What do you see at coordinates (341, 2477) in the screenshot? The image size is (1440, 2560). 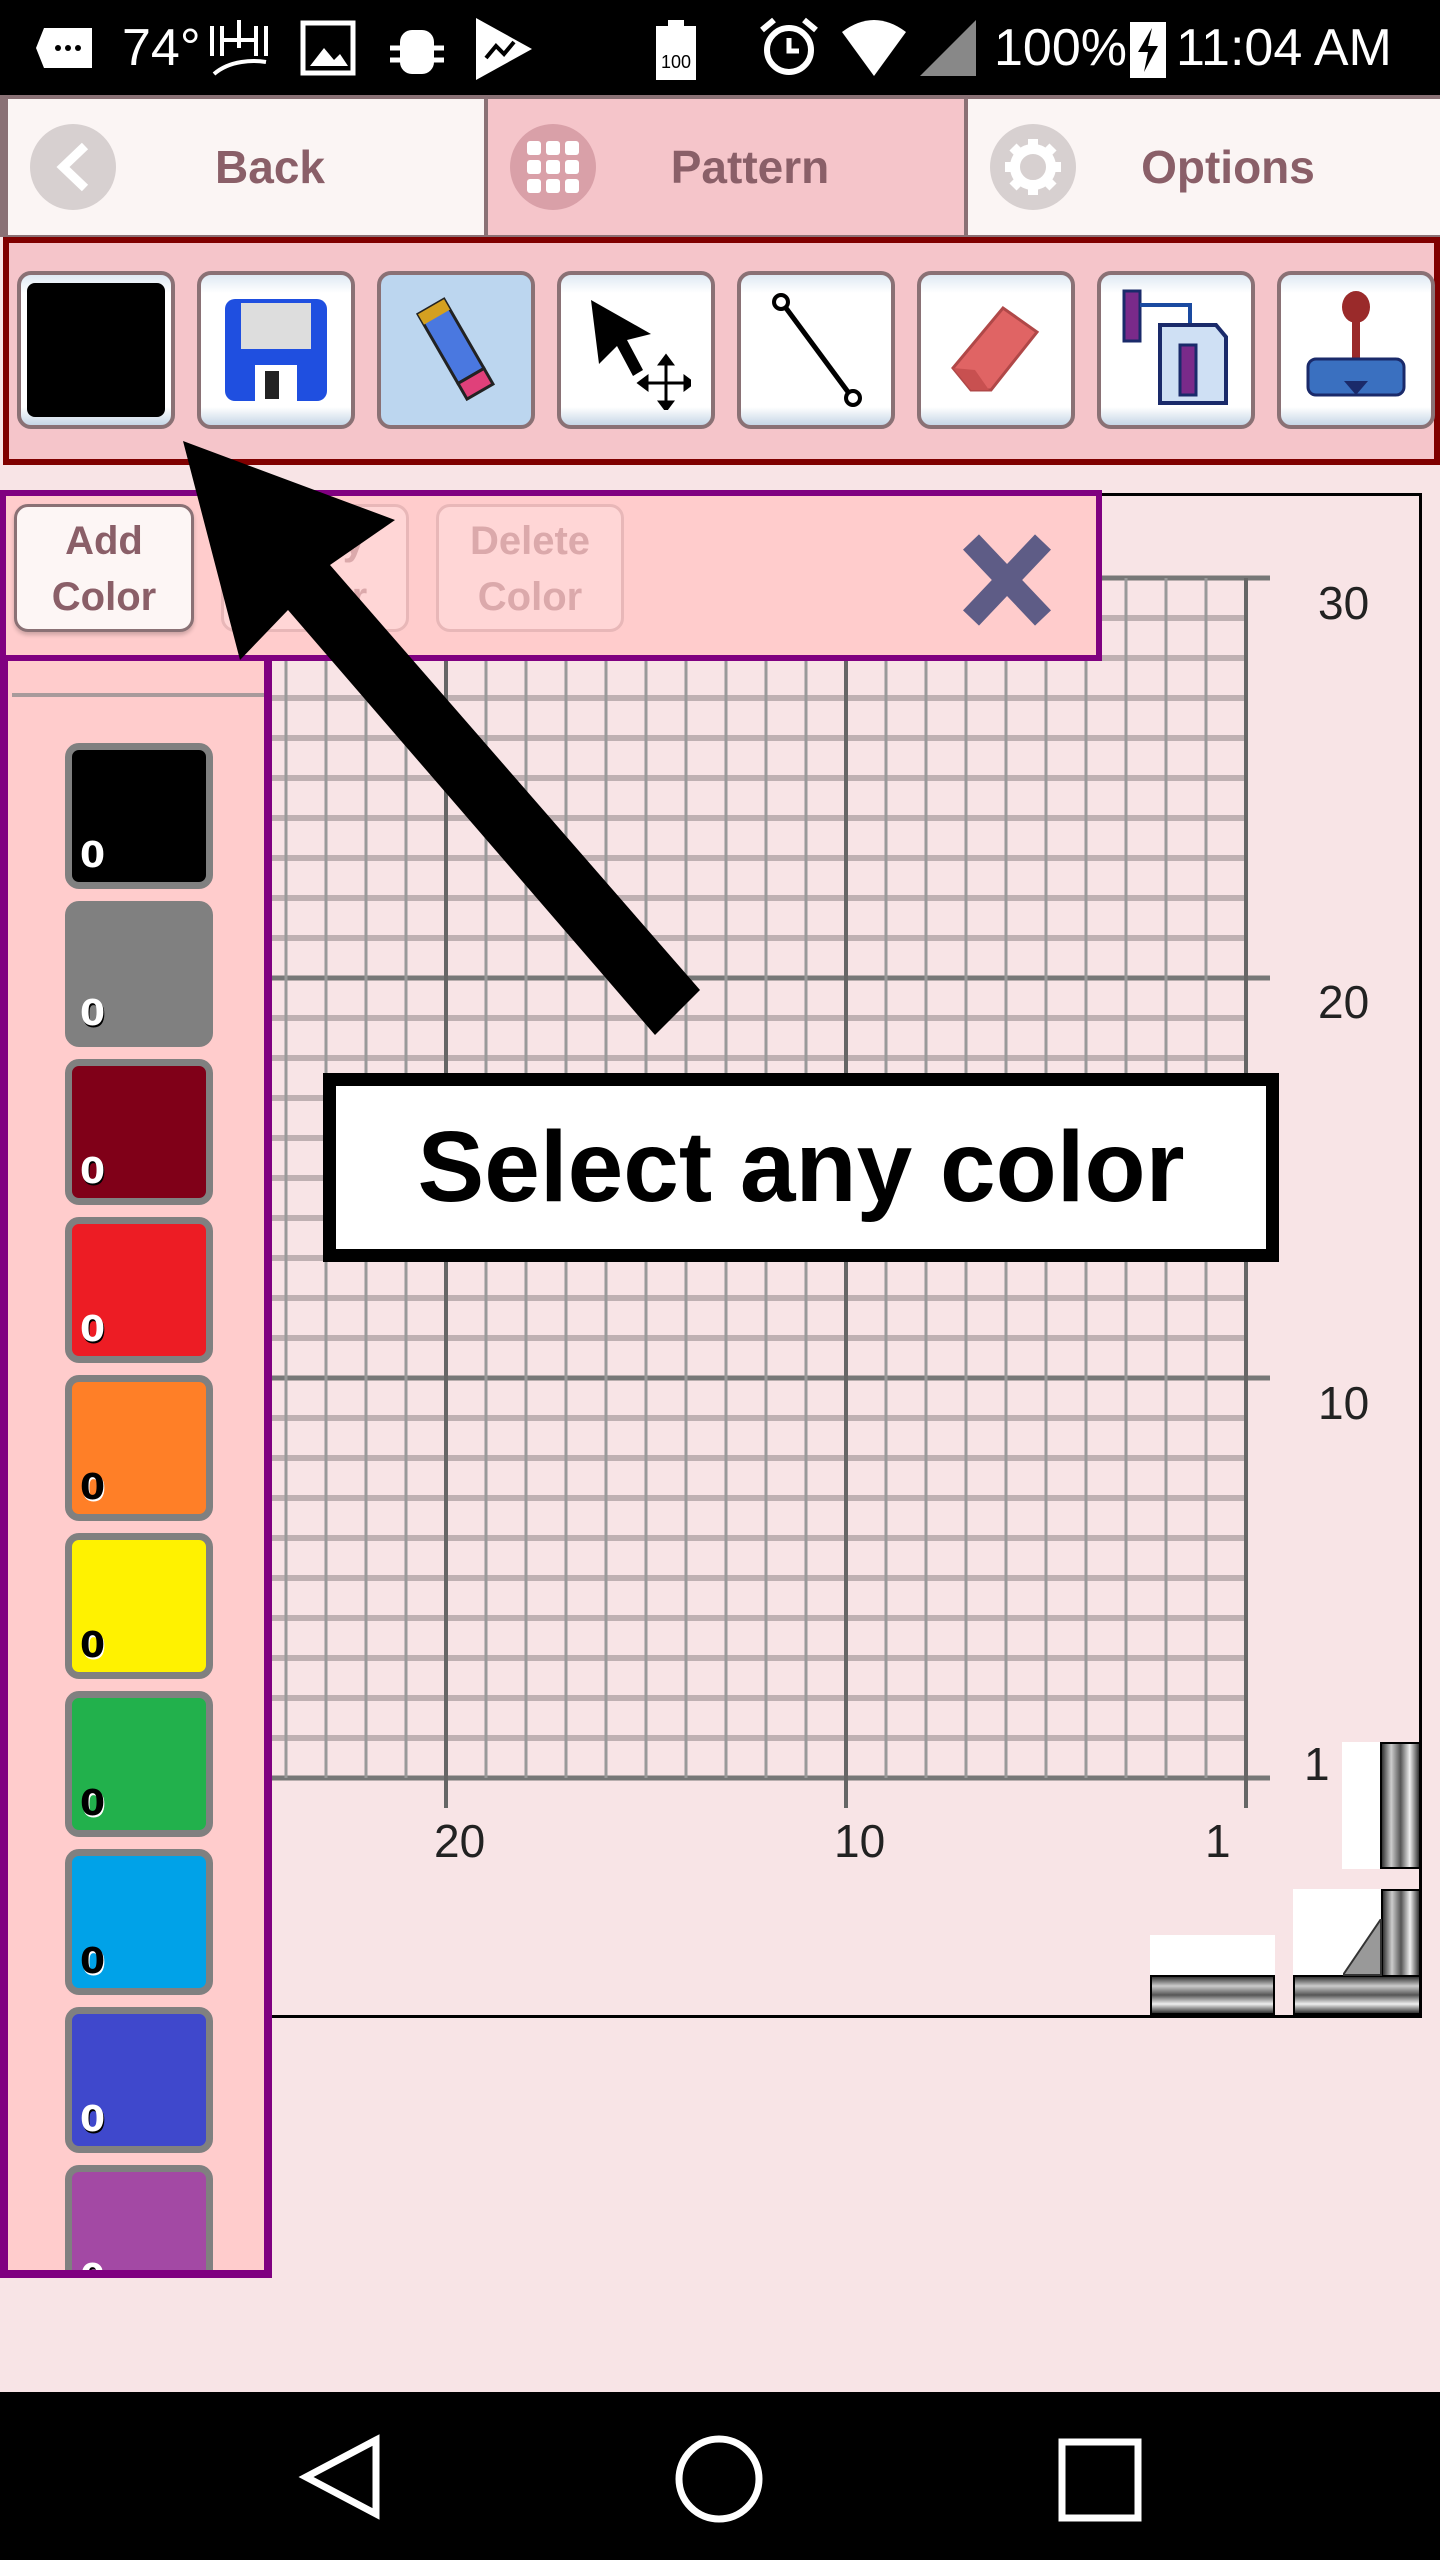 I see `back-nav-button` at bounding box center [341, 2477].